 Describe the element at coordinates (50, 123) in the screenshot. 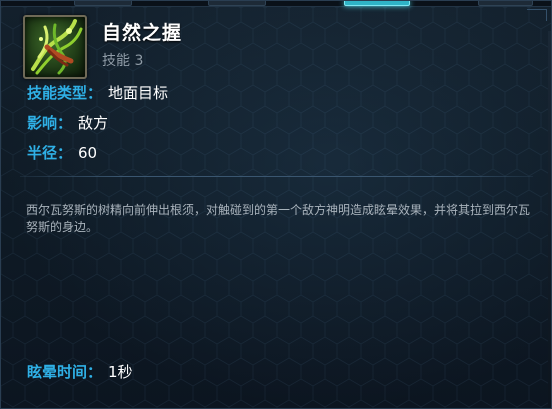

I see `stat-label: 影响：` at that location.